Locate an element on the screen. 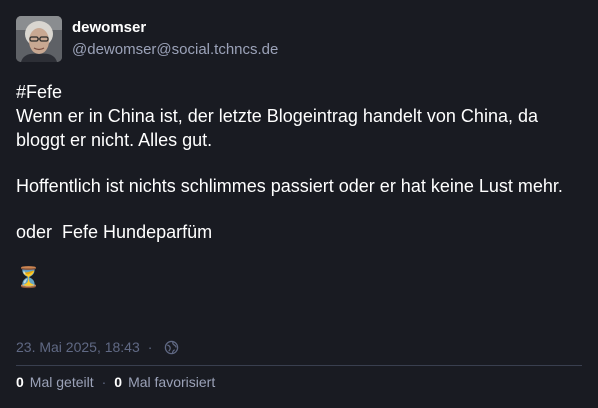 The width and height of the screenshot is (598, 408). favourite-count: 0 is located at coordinates (118, 382).